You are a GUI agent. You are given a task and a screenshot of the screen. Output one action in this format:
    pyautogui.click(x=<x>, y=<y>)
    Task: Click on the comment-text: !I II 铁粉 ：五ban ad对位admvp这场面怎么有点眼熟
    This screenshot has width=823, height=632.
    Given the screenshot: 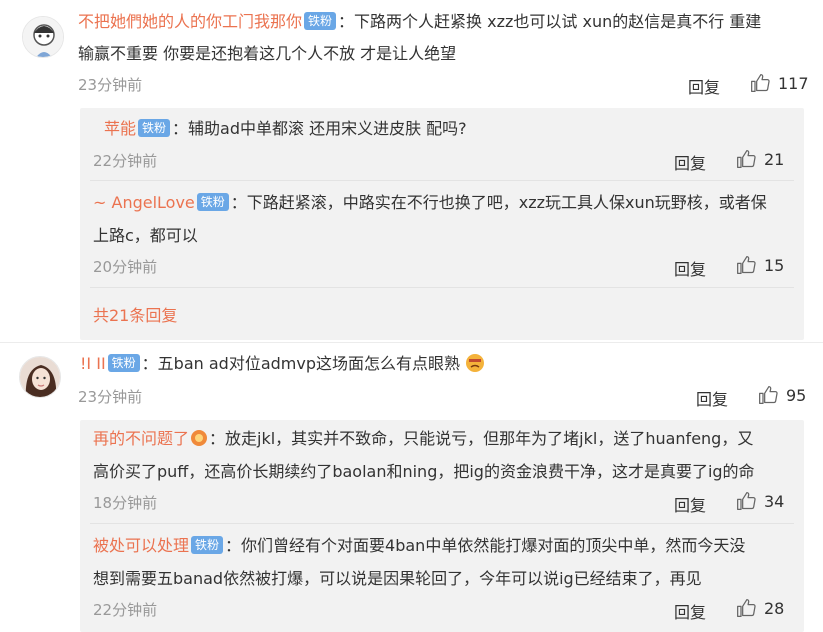 What is the action you would take?
    pyautogui.click(x=282, y=364)
    